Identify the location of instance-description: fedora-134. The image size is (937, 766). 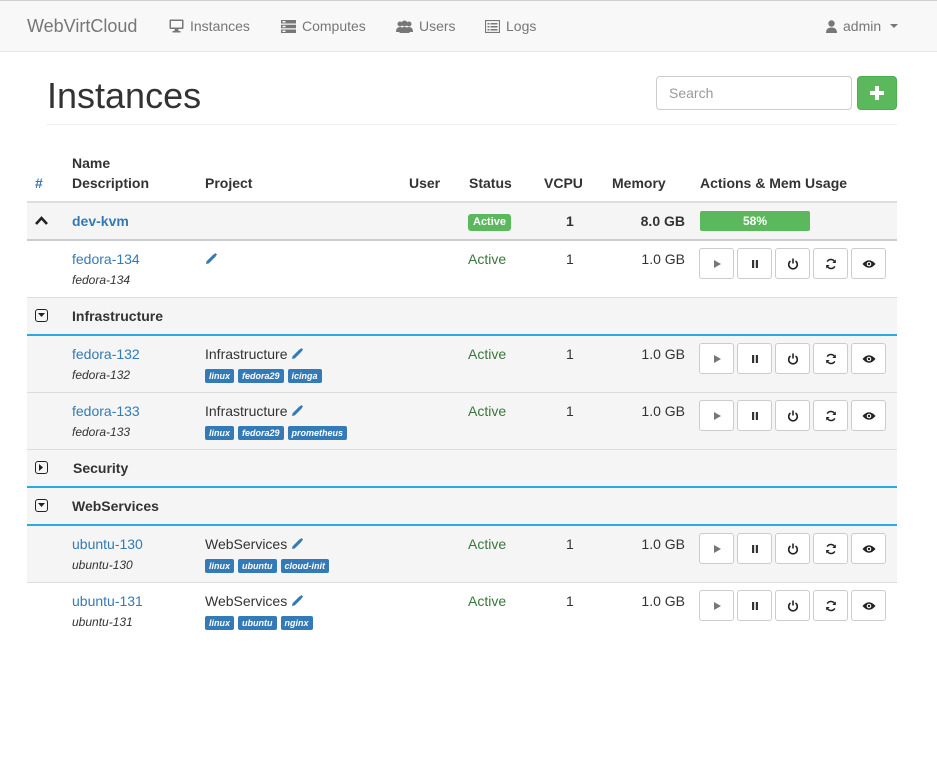
(101, 280).